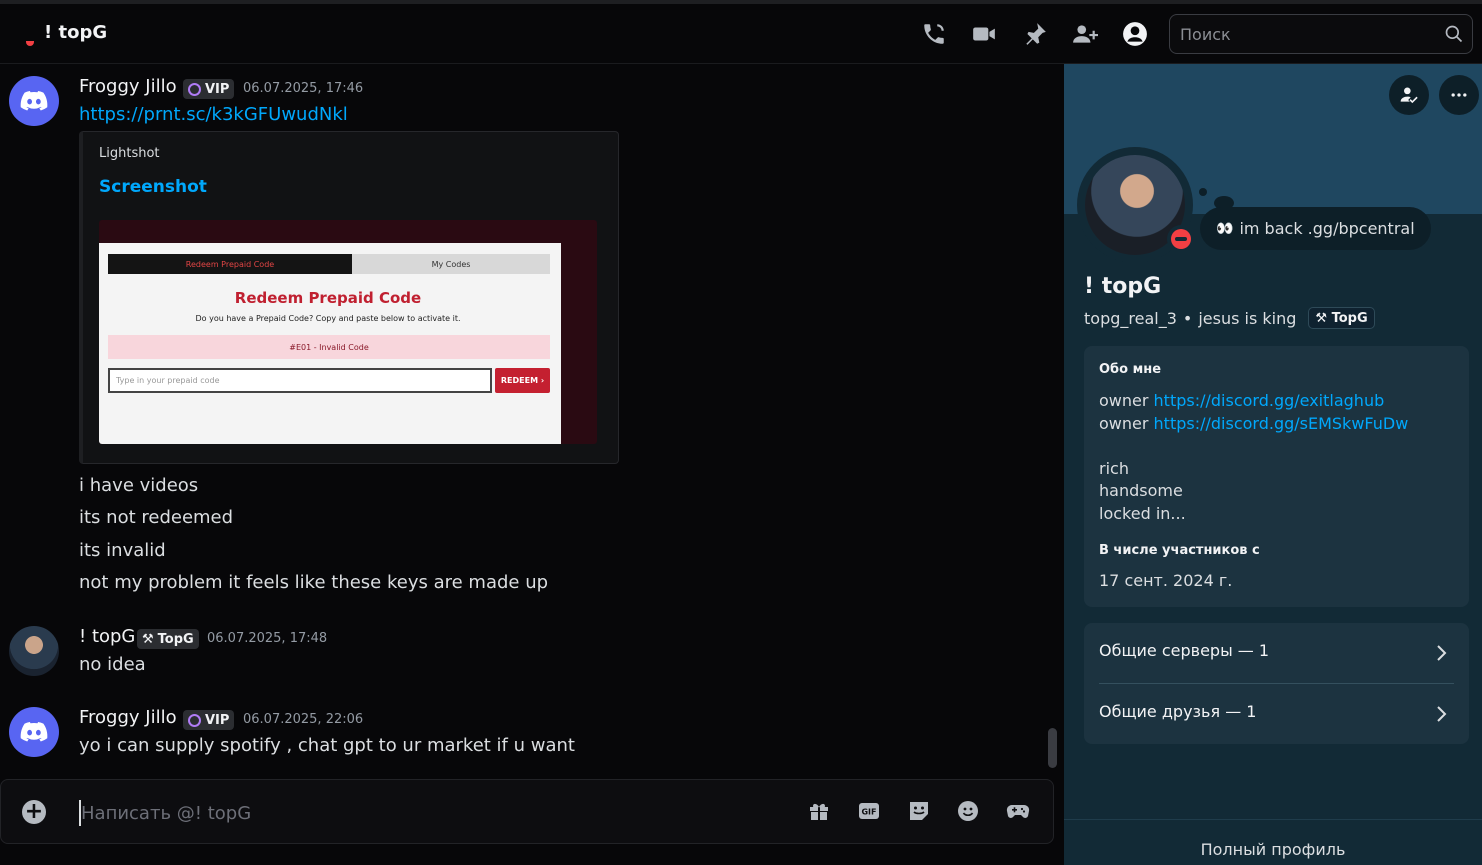 This screenshot has width=1482, height=865. What do you see at coordinates (129, 153) in the screenshot?
I see `embed-provider: Lightshot` at bounding box center [129, 153].